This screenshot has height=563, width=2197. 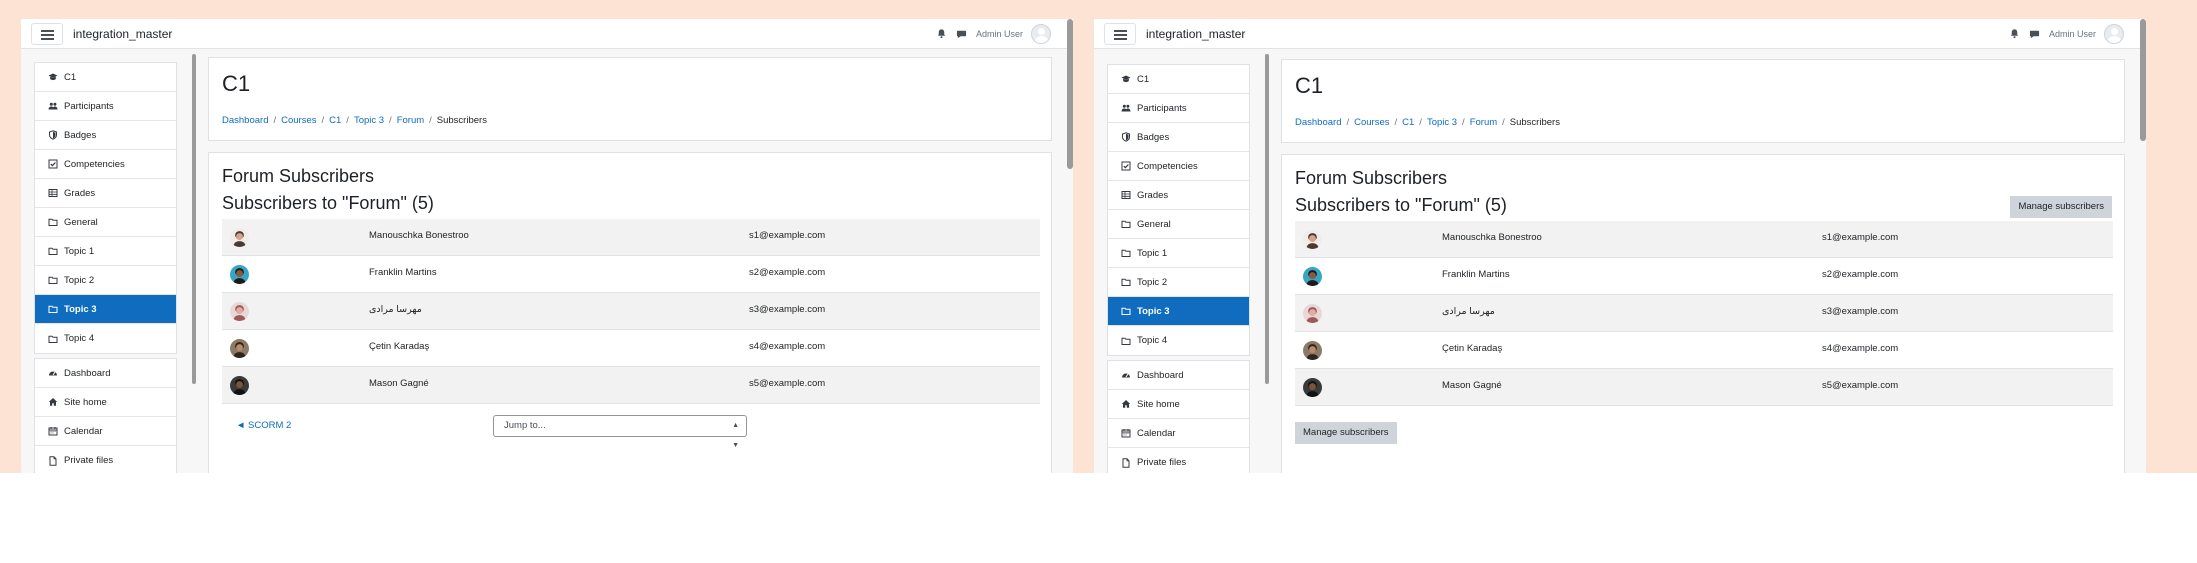 What do you see at coordinates (1153, 137) in the screenshot?
I see `nav-item-label: Badges` at bounding box center [1153, 137].